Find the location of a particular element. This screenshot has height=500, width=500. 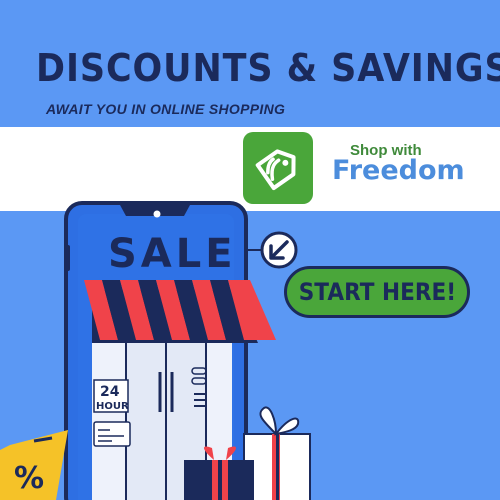

hours-number: 24 is located at coordinates (110, 392).